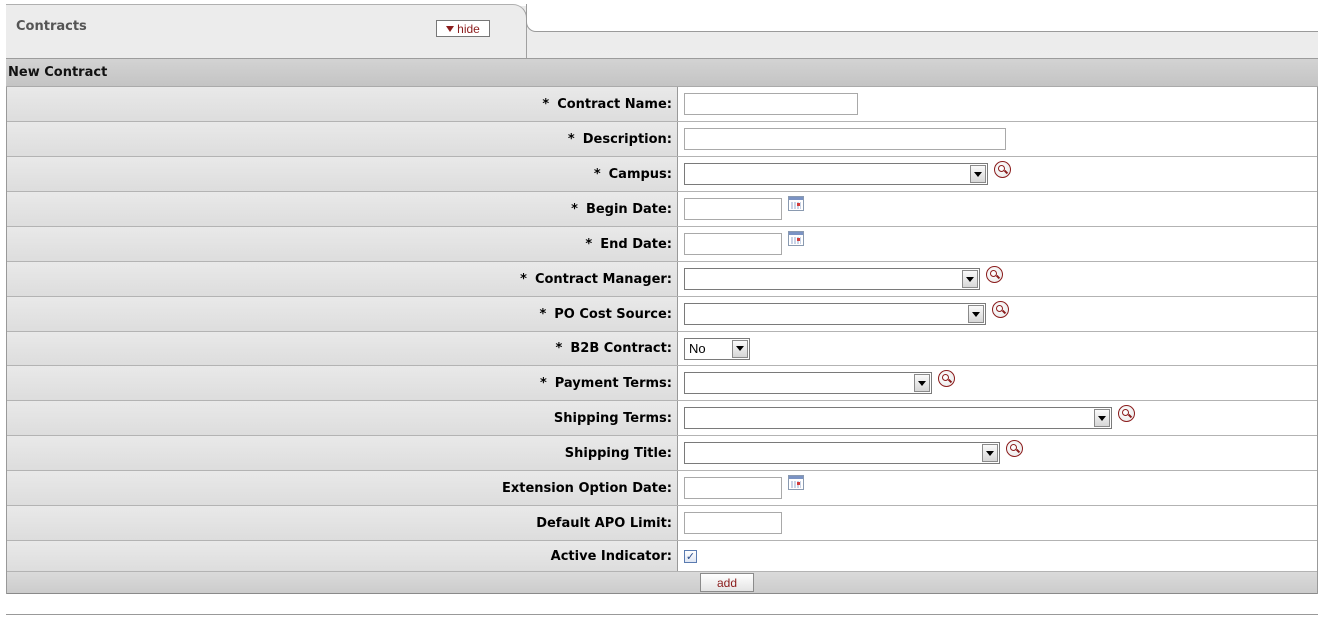 This screenshot has height=617, width=1318. I want to click on begin-date-label-cell: * Begin Date:, so click(342, 209).